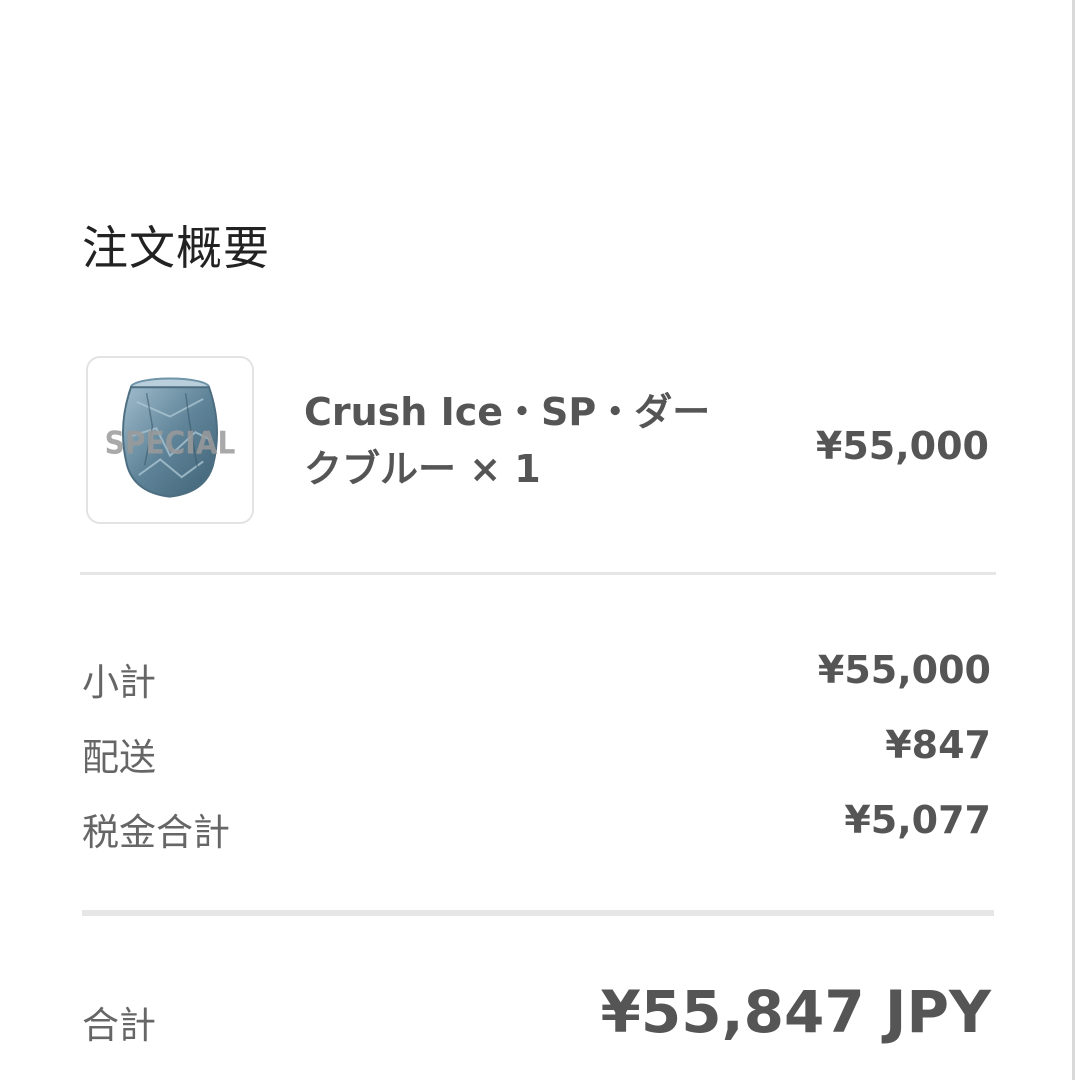 Image resolution: width=1075 pixels, height=1080 pixels. Describe the element at coordinates (170, 444) in the screenshot. I see `special-watermark: SPECIAL` at that location.